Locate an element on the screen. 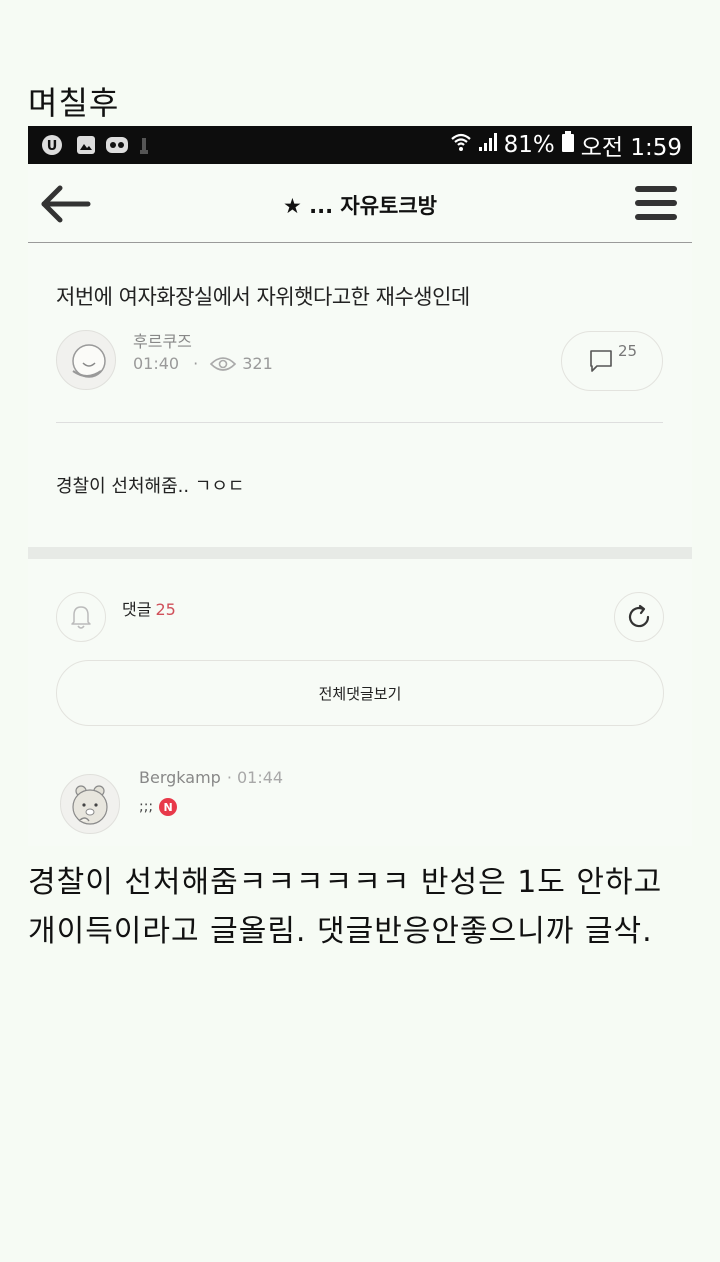  media-icon is located at coordinates (117, 147).